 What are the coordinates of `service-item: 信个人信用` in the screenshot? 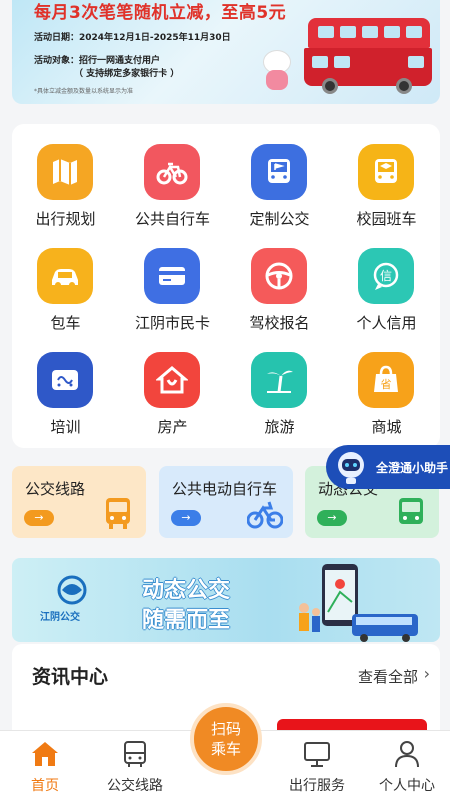 It's located at (386, 280).